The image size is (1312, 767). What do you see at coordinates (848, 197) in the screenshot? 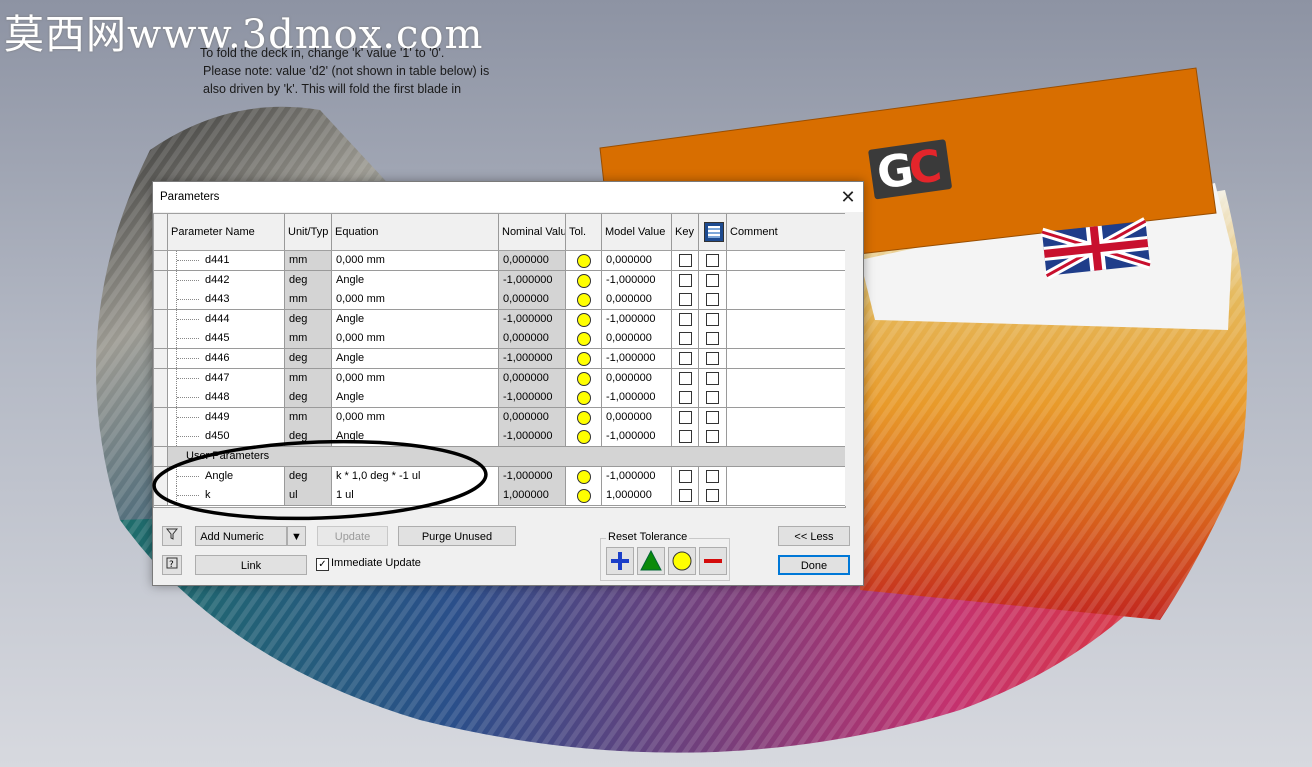
I see `close-icon: ✕` at bounding box center [848, 197].